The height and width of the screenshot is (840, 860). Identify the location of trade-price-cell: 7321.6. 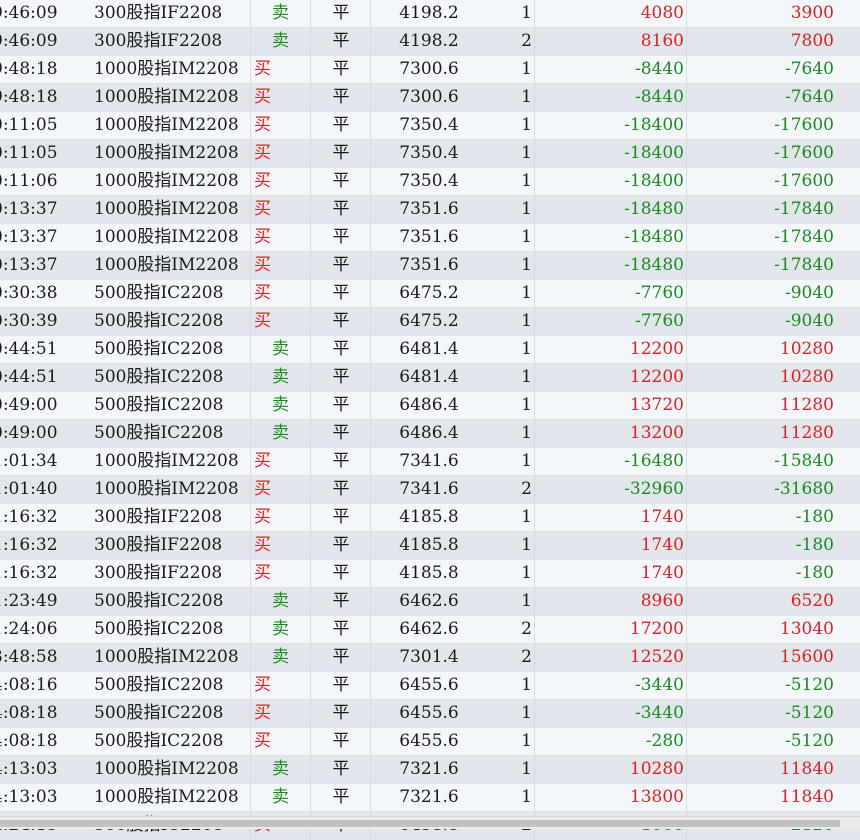
(429, 769).